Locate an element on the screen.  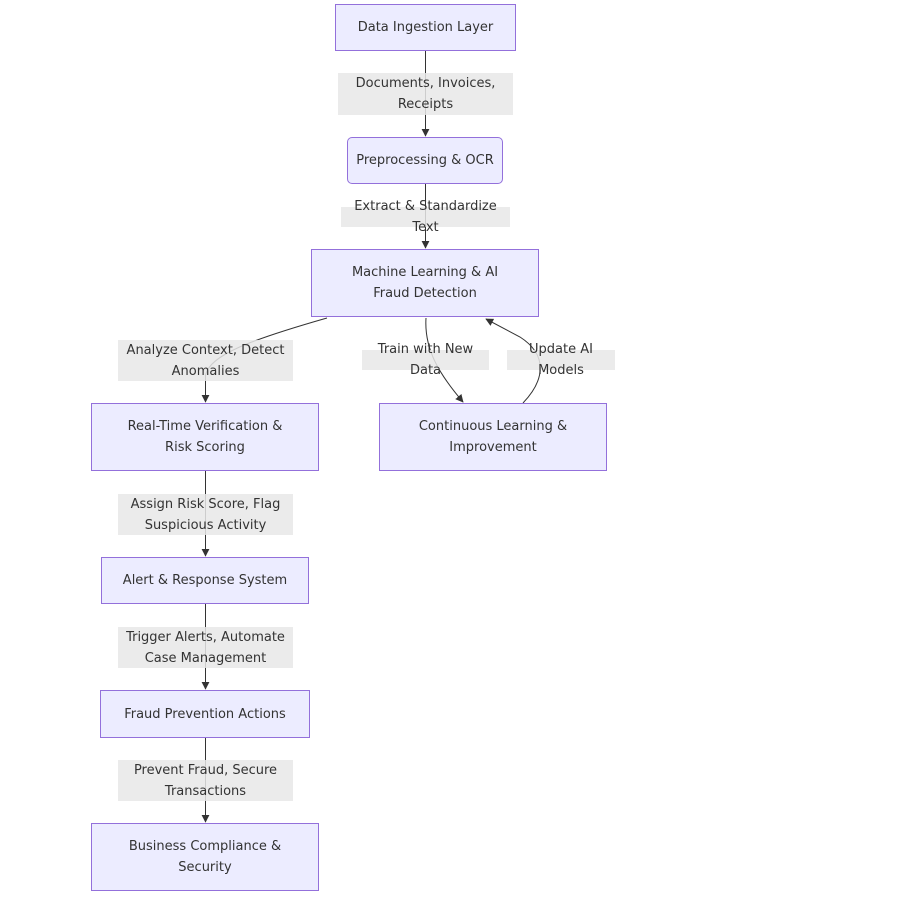
node-label: Fraud Prevention Actions is located at coordinates (205, 714).